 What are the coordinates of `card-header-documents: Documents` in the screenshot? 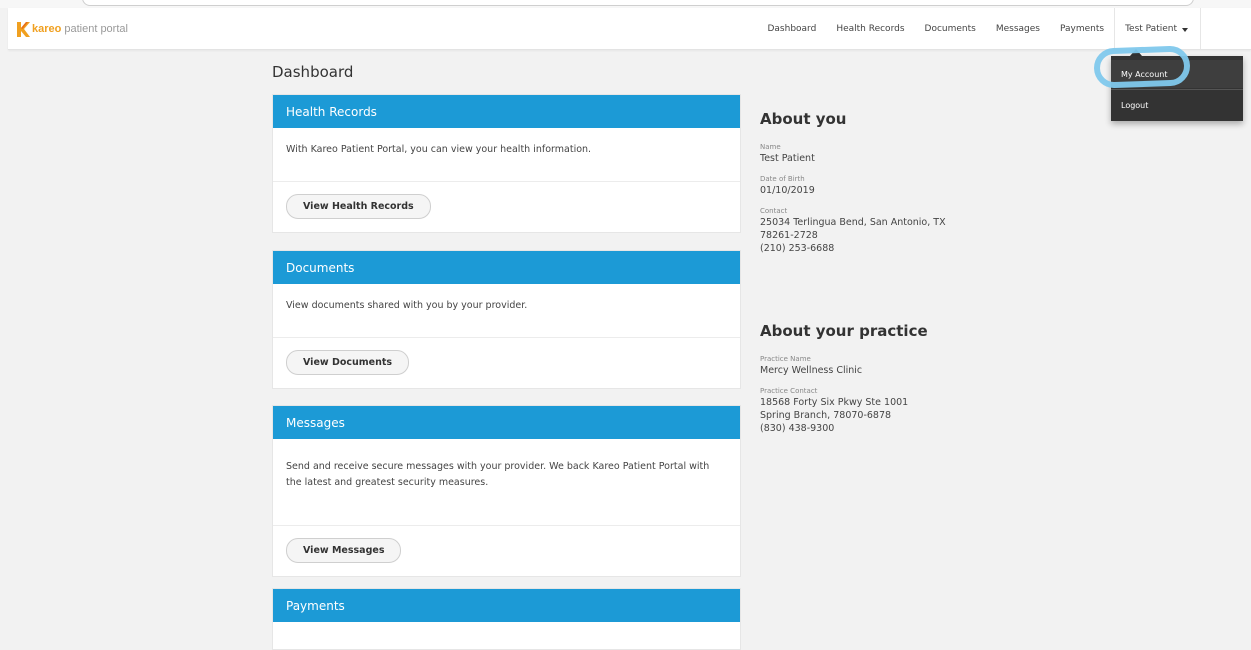 It's located at (506, 267).